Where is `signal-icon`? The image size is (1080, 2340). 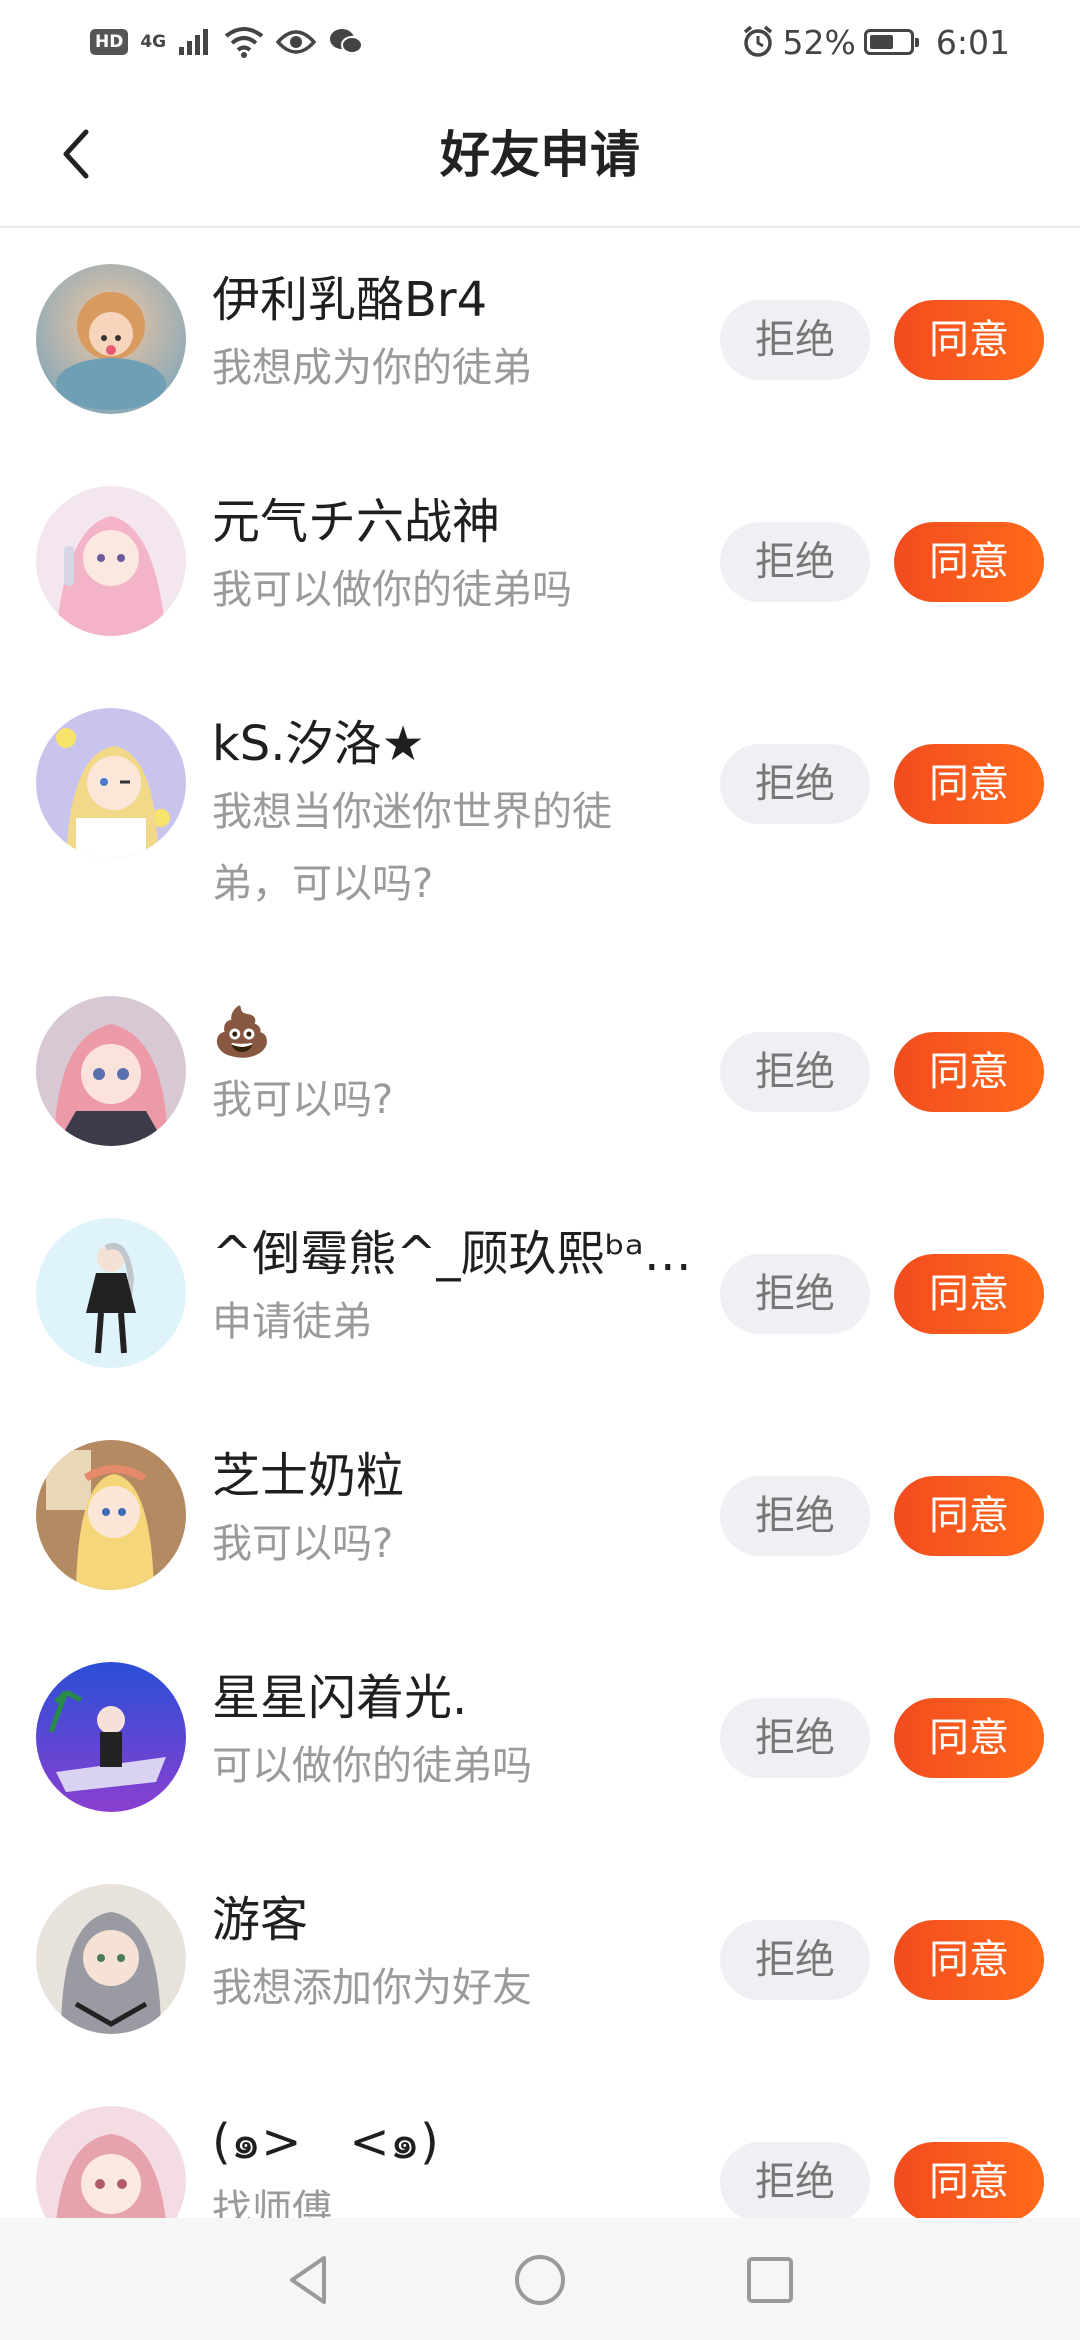 signal-icon is located at coordinates (194, 42).